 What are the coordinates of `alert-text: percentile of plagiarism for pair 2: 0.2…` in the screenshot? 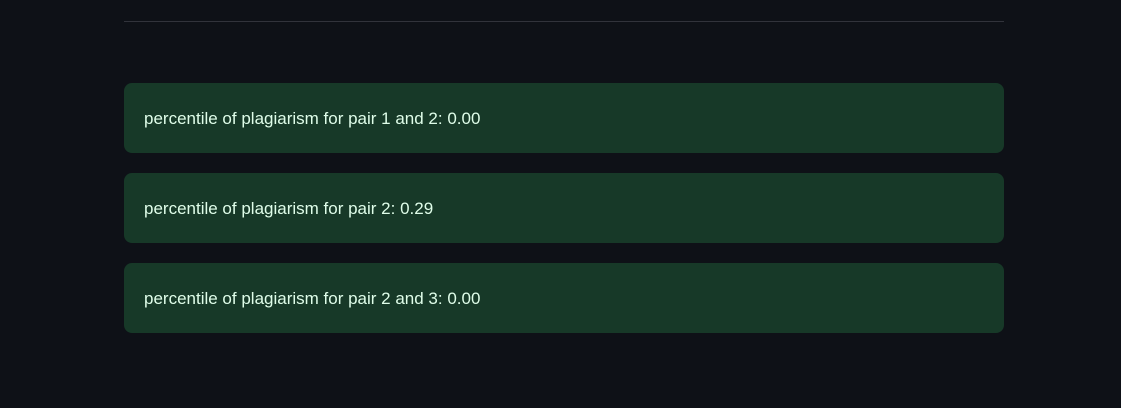 It's located at (289, 208).